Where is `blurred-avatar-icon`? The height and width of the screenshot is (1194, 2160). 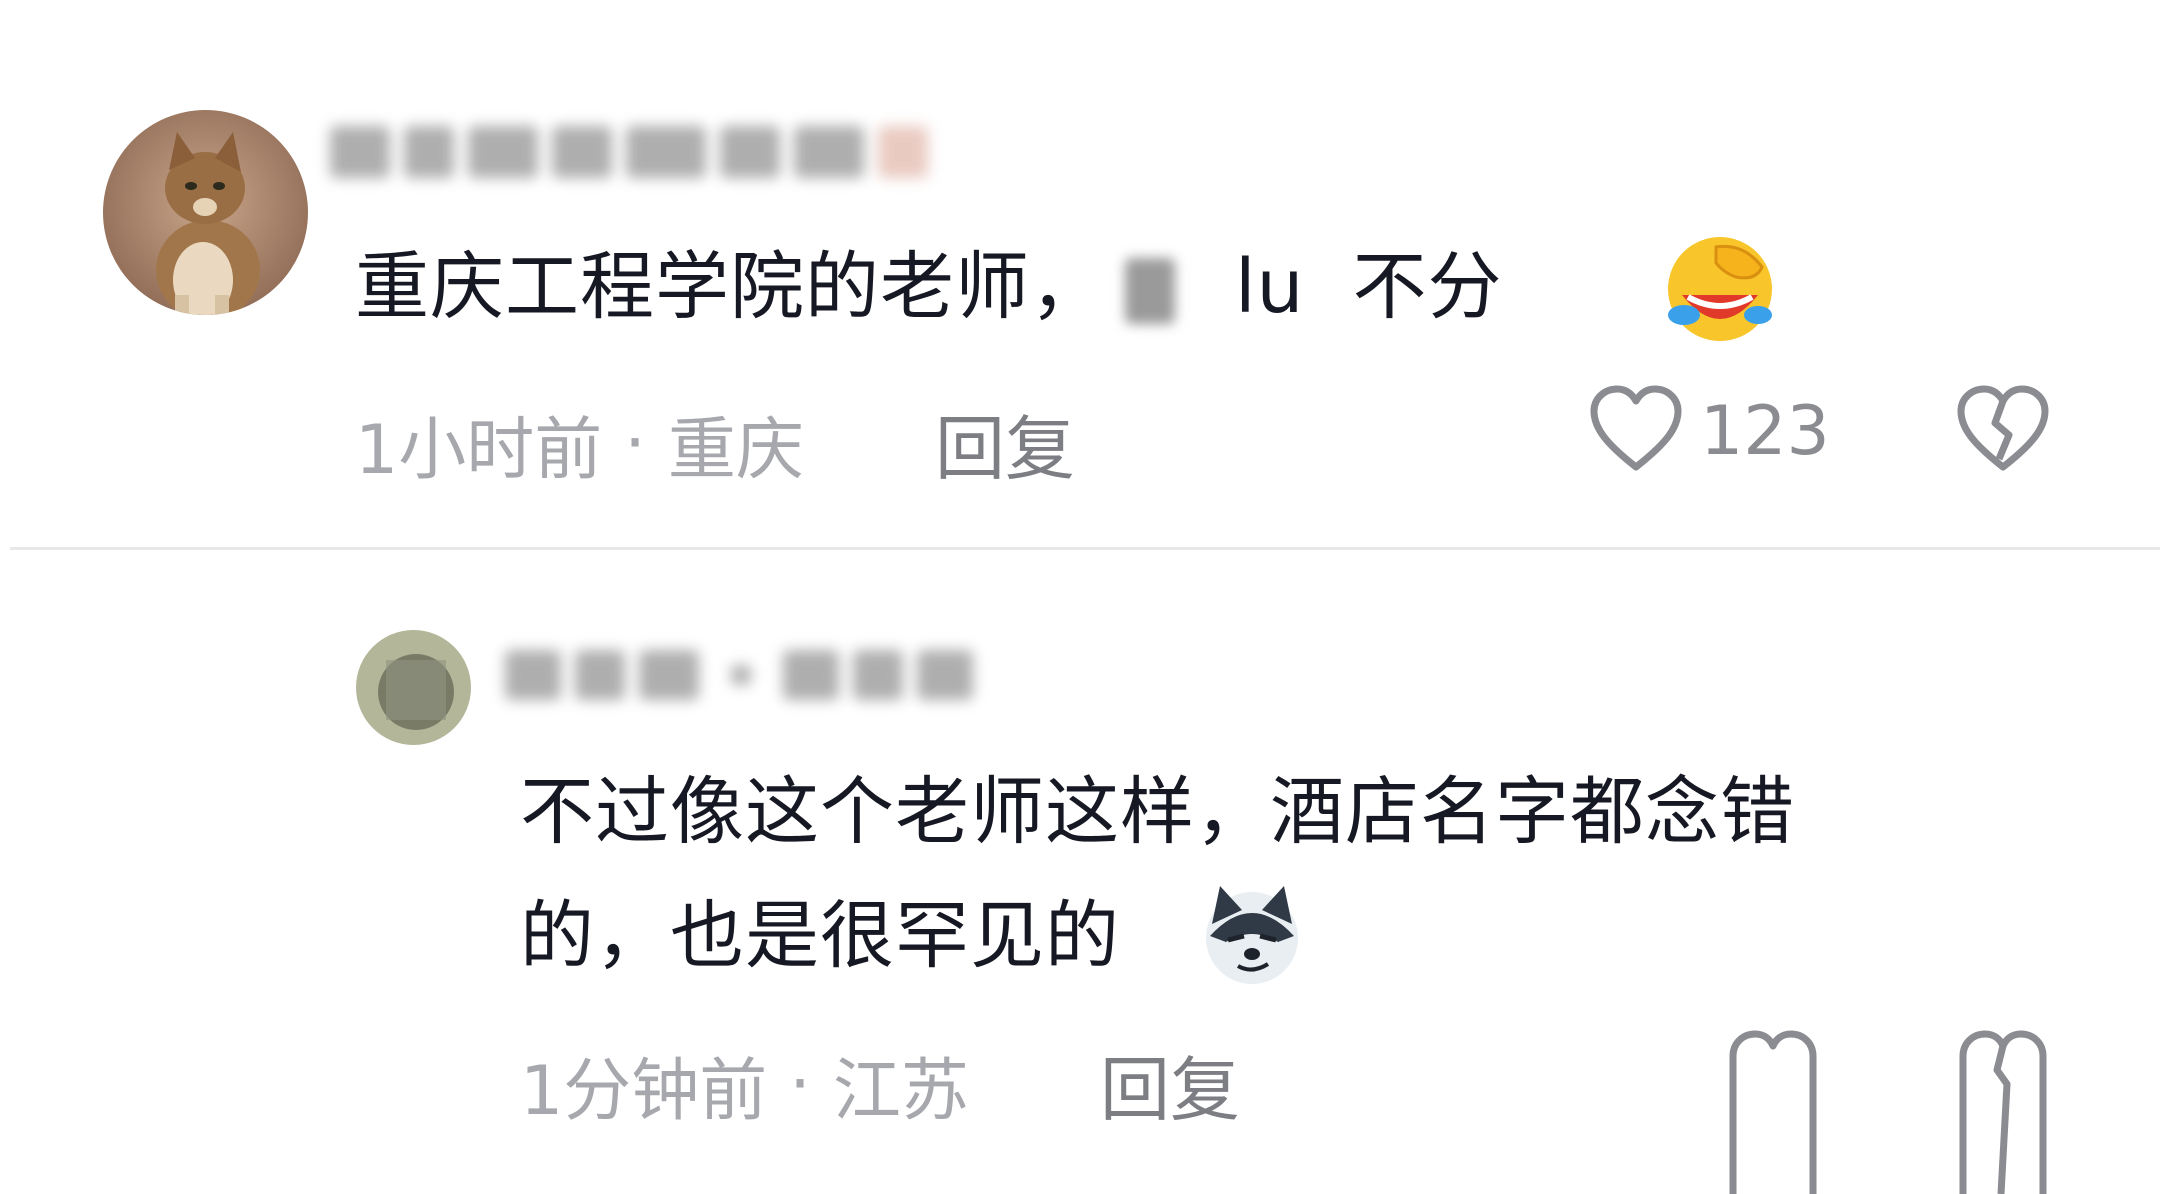
blurred-avatar-icon is located at coordinates (413, 687).